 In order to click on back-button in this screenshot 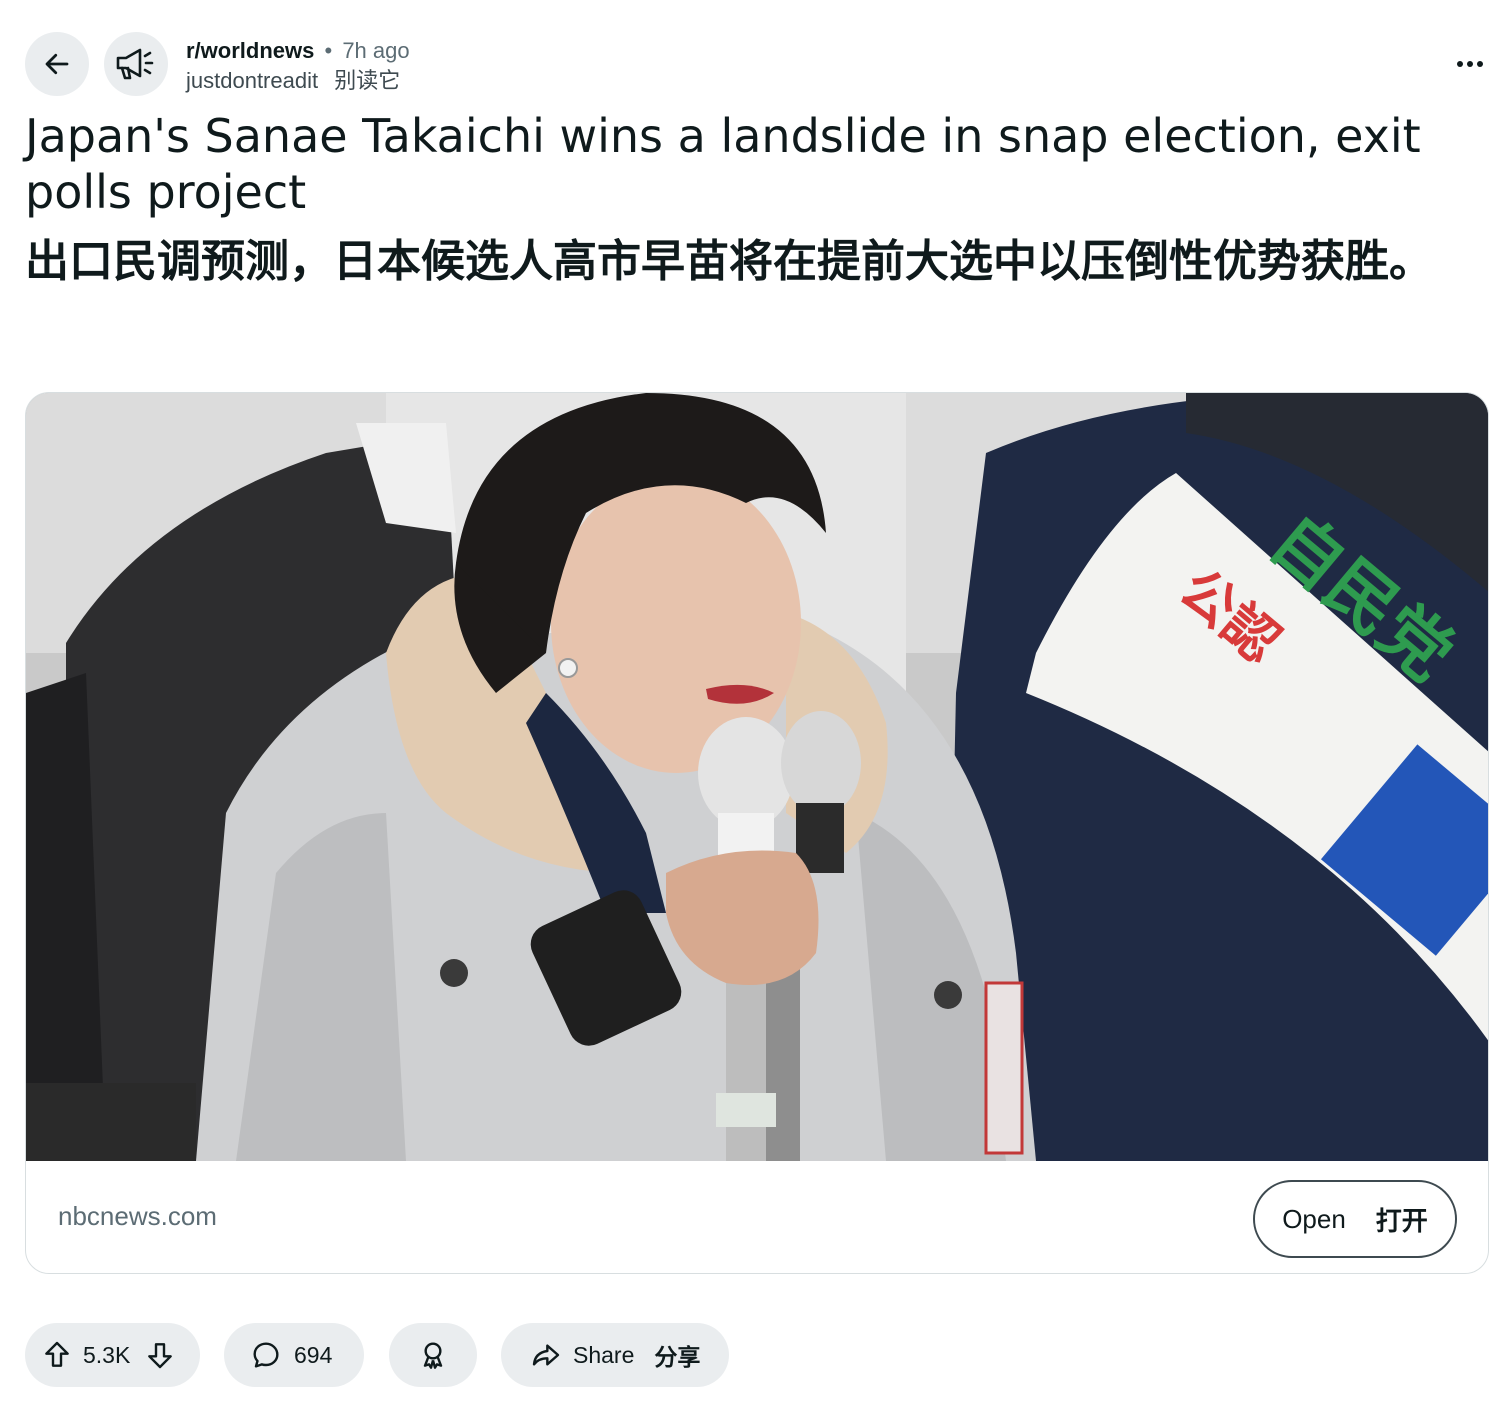, I will do `click(57, 64)`.